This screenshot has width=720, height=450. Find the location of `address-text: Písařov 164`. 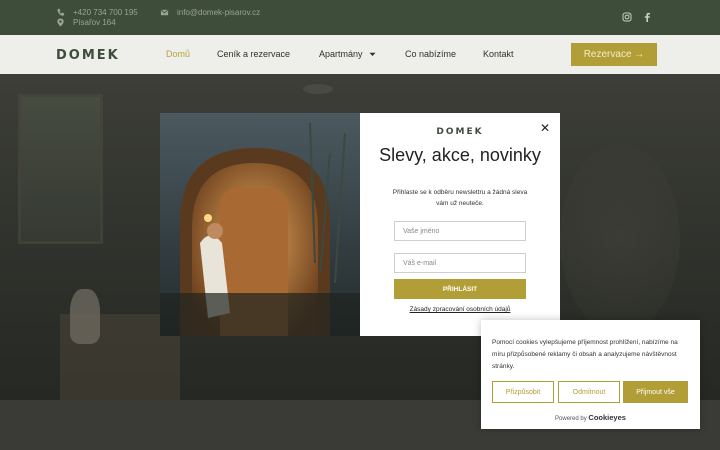

address-text: Písařov 164 is located at coordinates (94, 22).